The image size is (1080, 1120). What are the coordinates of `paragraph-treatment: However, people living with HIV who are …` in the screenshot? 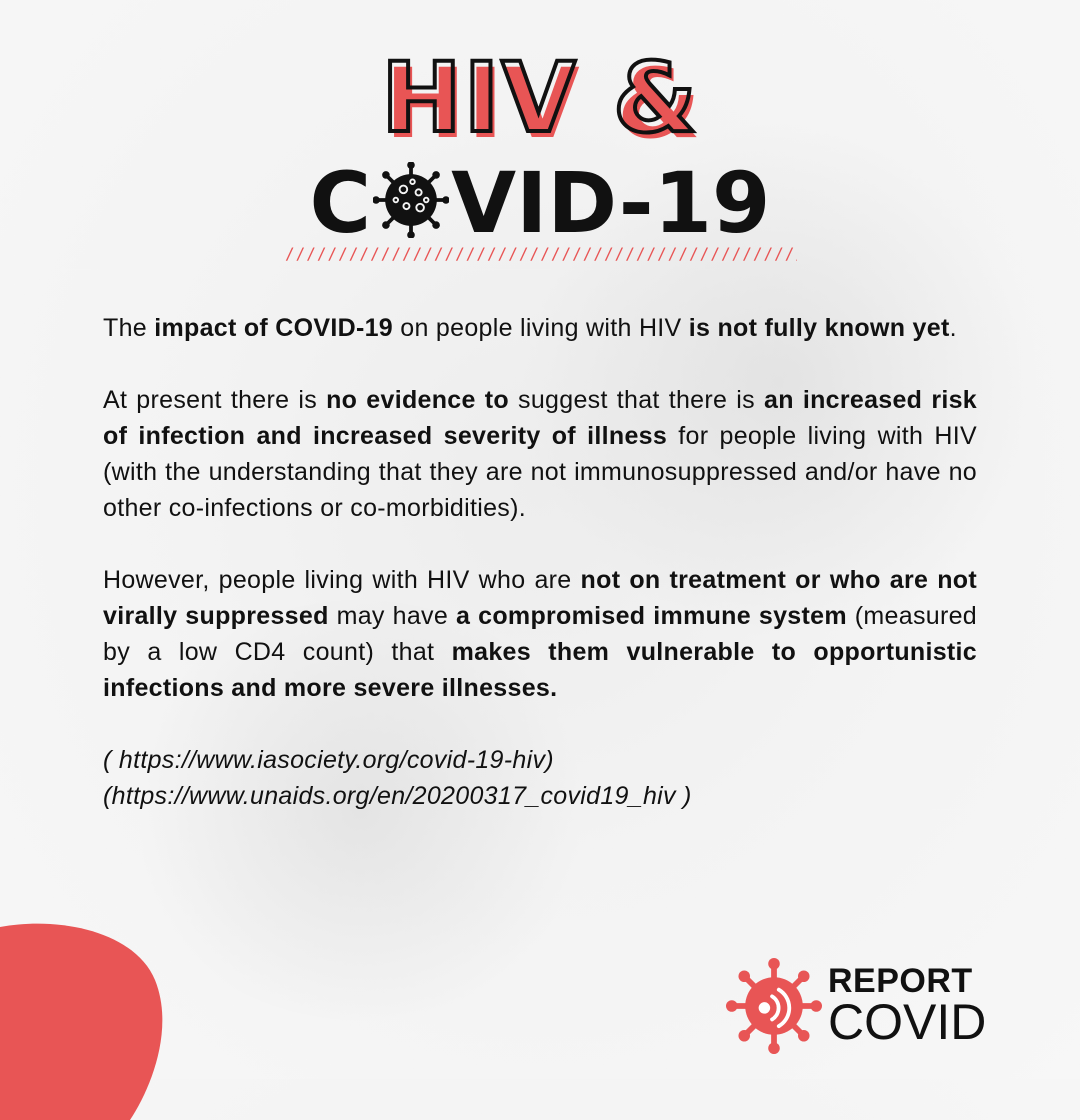 It's located at (540, 634).